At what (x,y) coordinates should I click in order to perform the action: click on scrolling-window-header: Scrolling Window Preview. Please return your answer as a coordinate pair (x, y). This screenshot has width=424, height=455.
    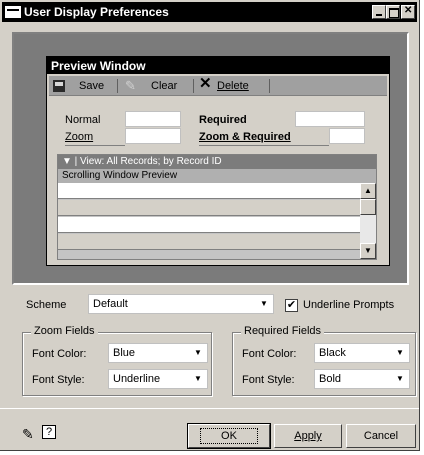
    Looking at the image, I should click on (217, 176).